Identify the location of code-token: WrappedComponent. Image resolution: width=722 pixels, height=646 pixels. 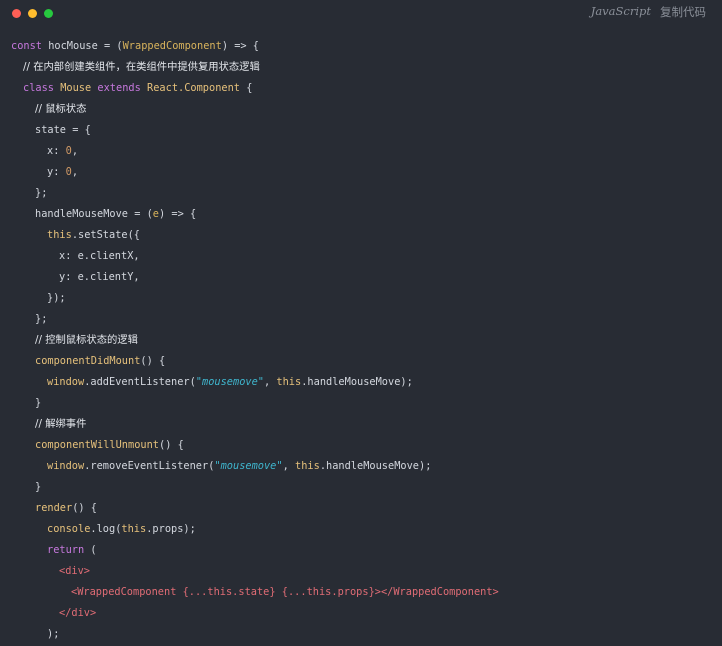
(172, 46).